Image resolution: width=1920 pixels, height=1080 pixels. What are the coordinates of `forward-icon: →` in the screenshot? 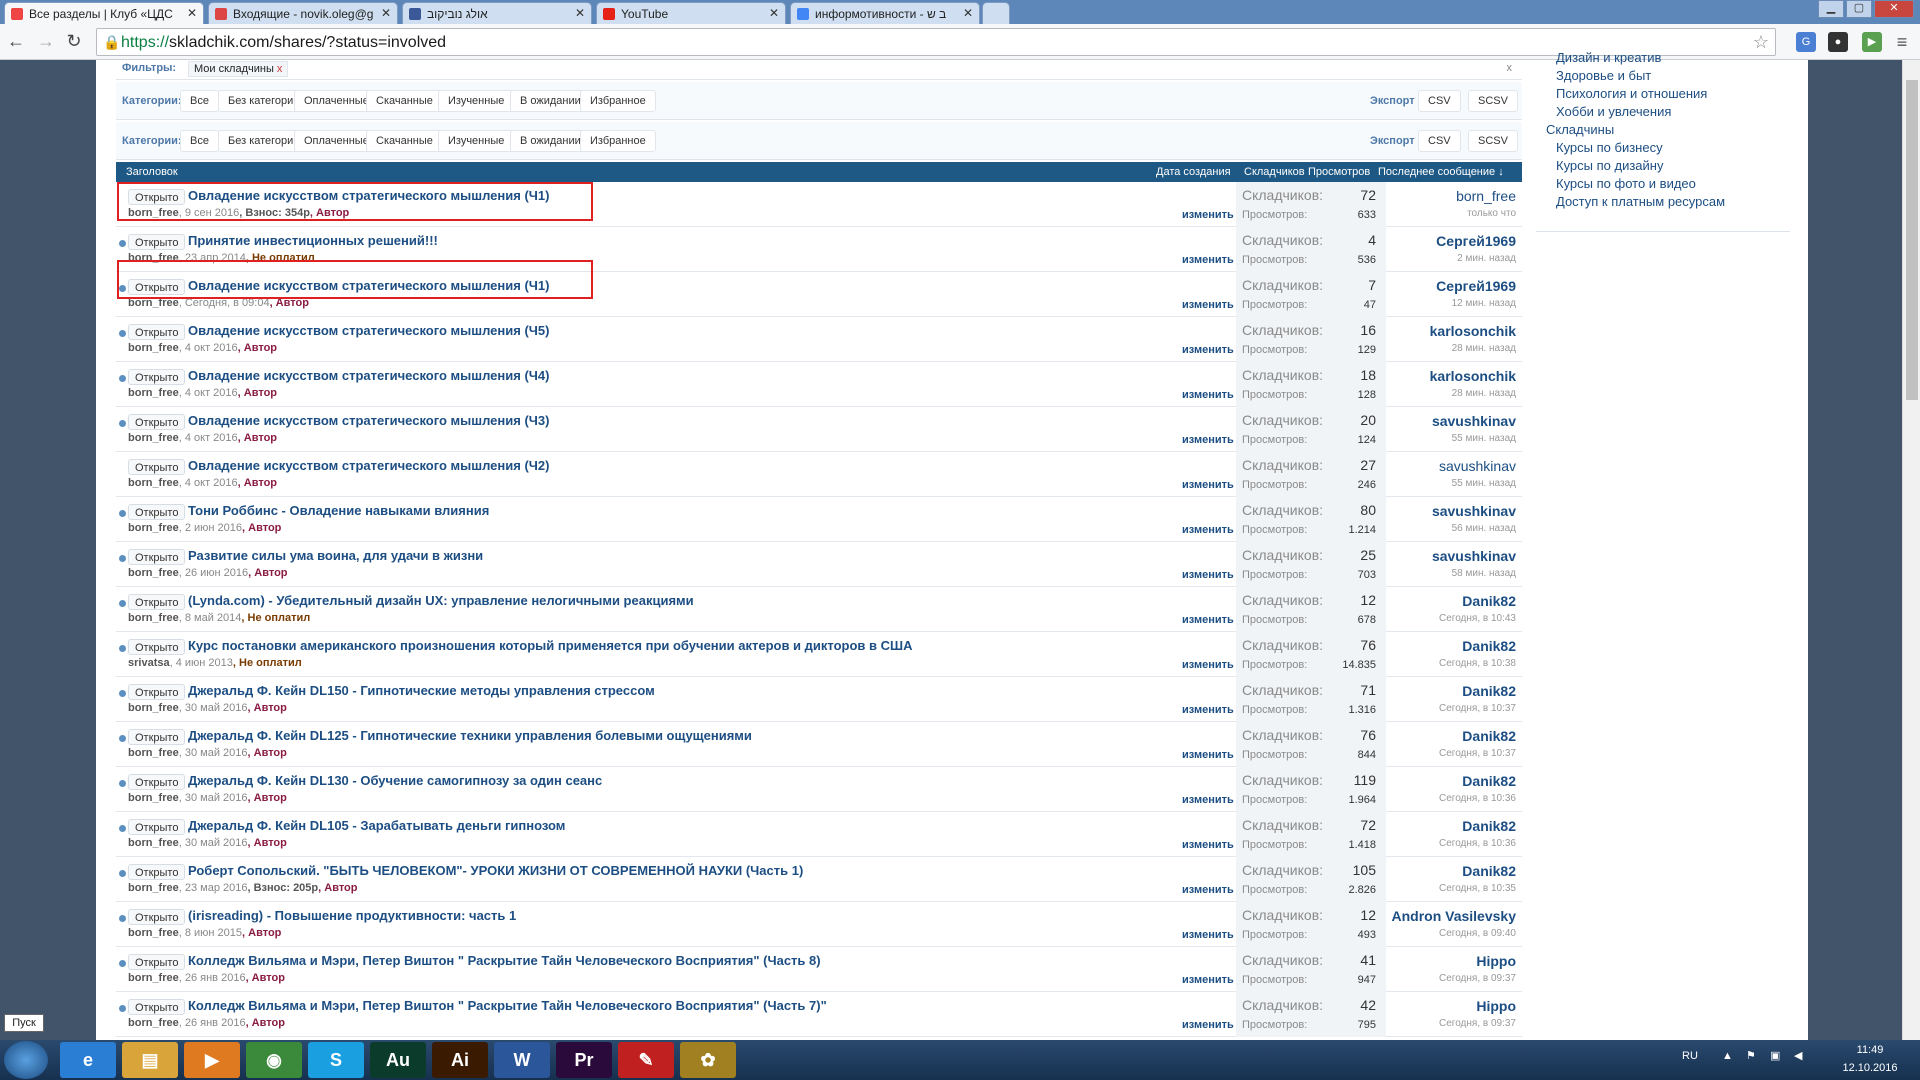 It's located at (46, 42).